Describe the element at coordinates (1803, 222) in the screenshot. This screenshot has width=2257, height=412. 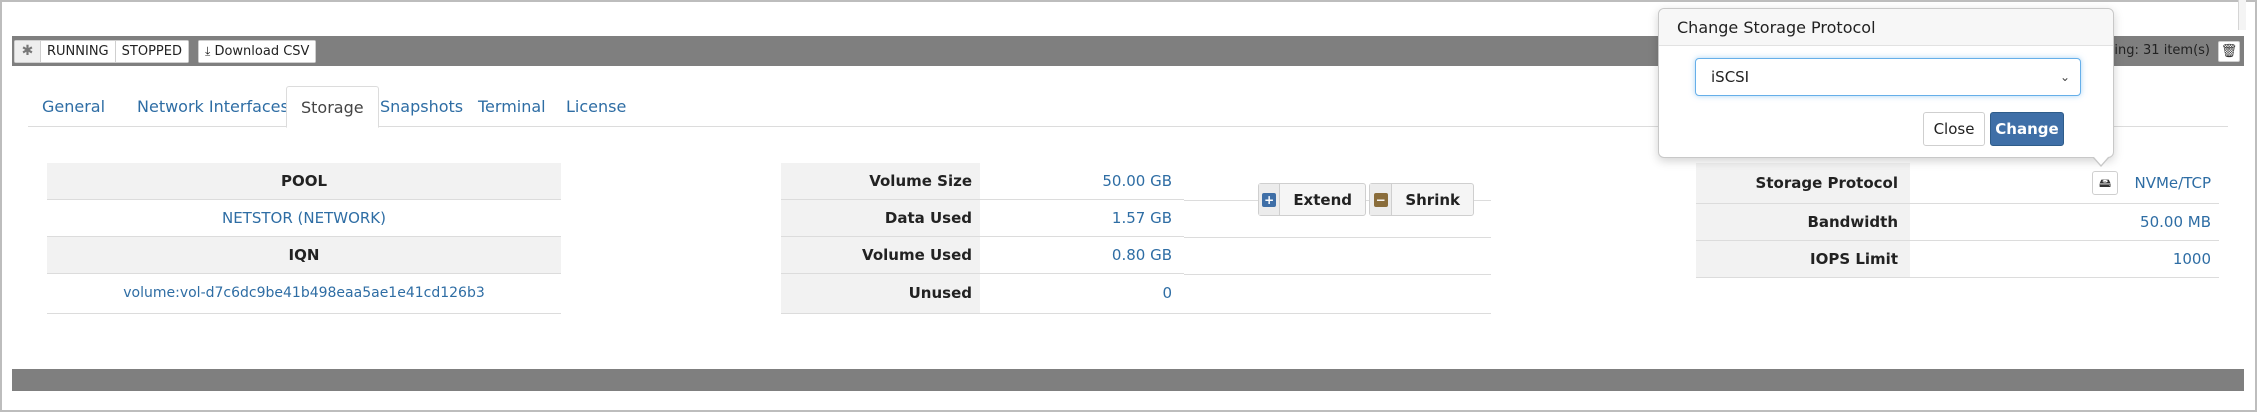
I see `bandwidth-label: Bandwidth` at that location.